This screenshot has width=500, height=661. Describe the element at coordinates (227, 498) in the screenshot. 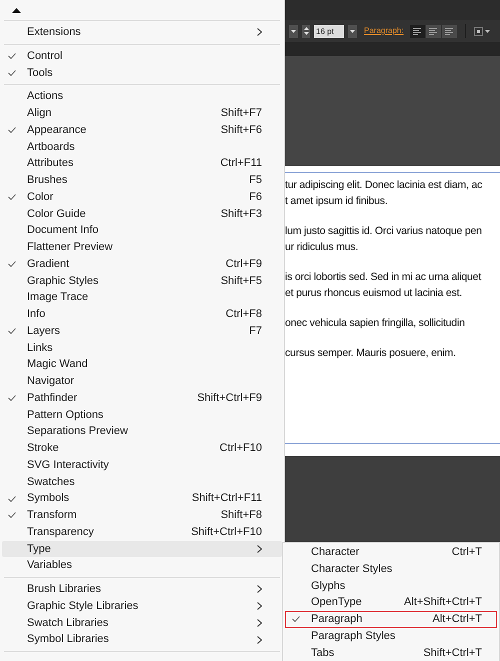

I see `shortcut-label: Shift+Ctrl+F11` at that location.